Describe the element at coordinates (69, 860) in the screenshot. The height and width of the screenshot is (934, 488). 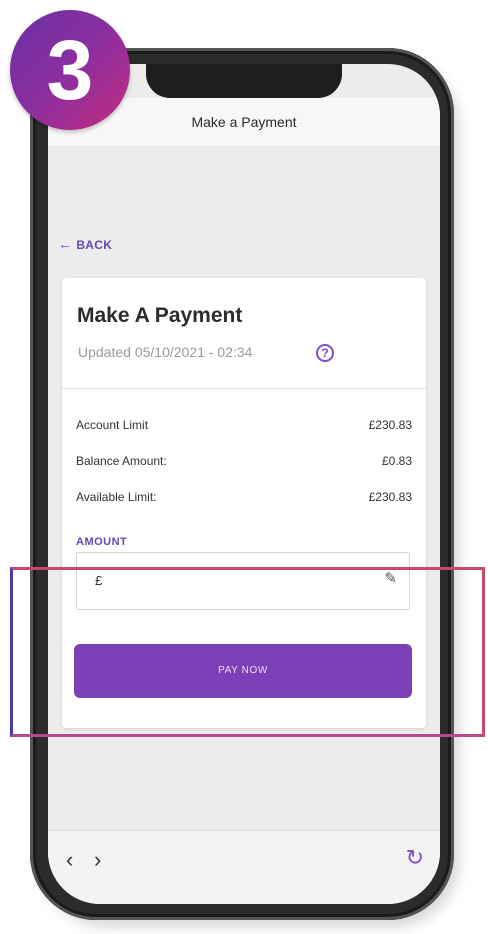
I see `chevron-left-icon: ‹` at that location.